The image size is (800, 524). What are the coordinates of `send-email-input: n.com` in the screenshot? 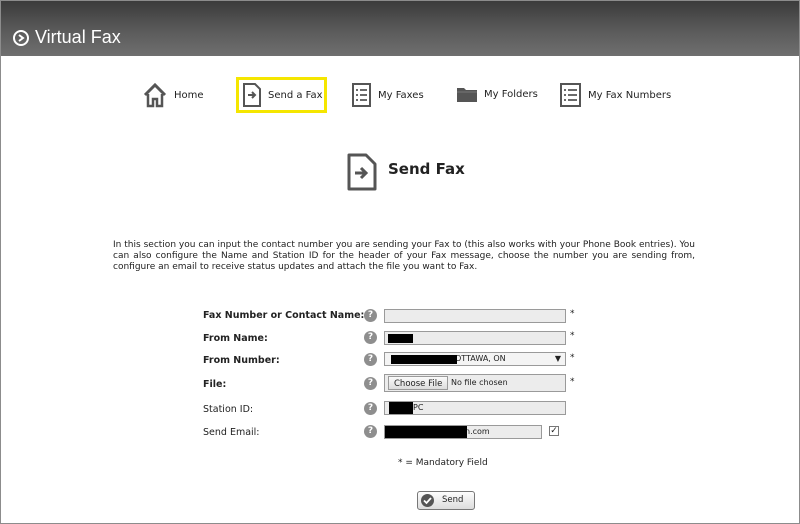 It's located at (463, 432).